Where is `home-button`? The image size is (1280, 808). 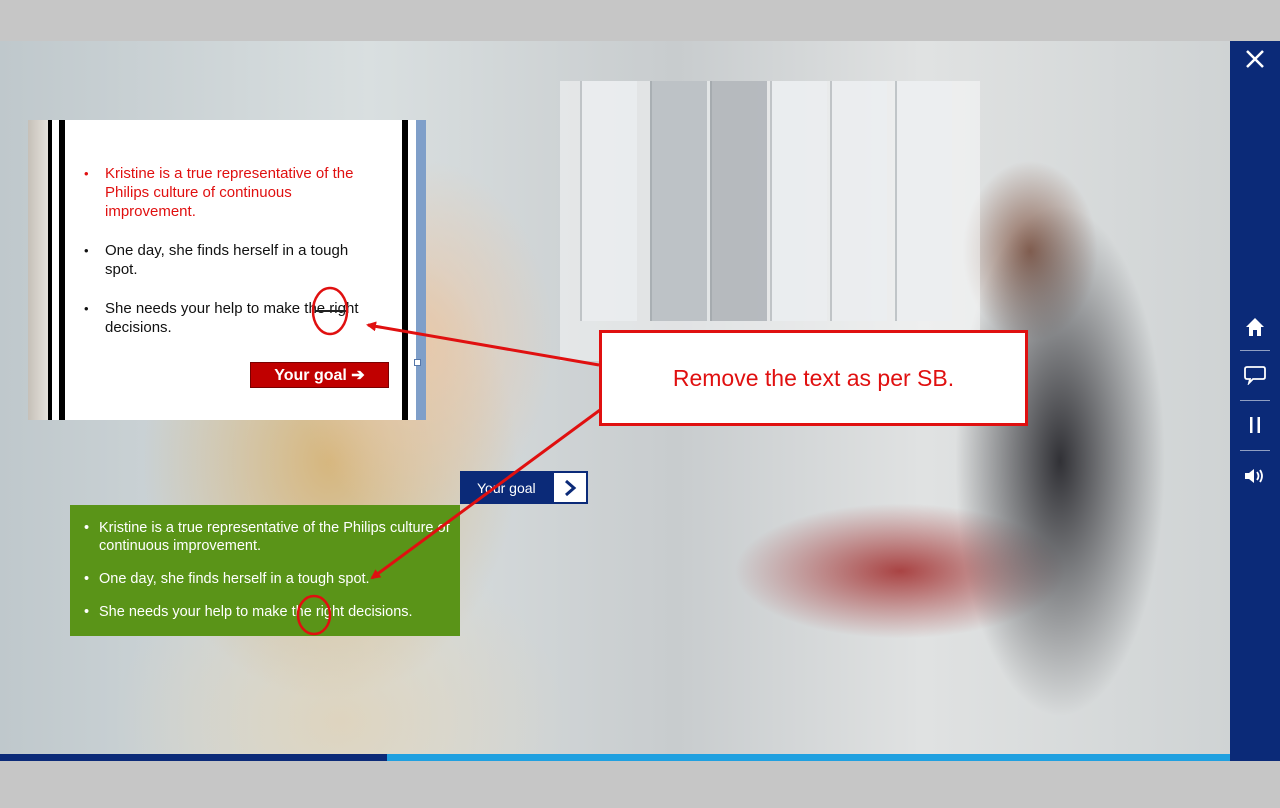 home-button is located at coordinates (1255, 329).